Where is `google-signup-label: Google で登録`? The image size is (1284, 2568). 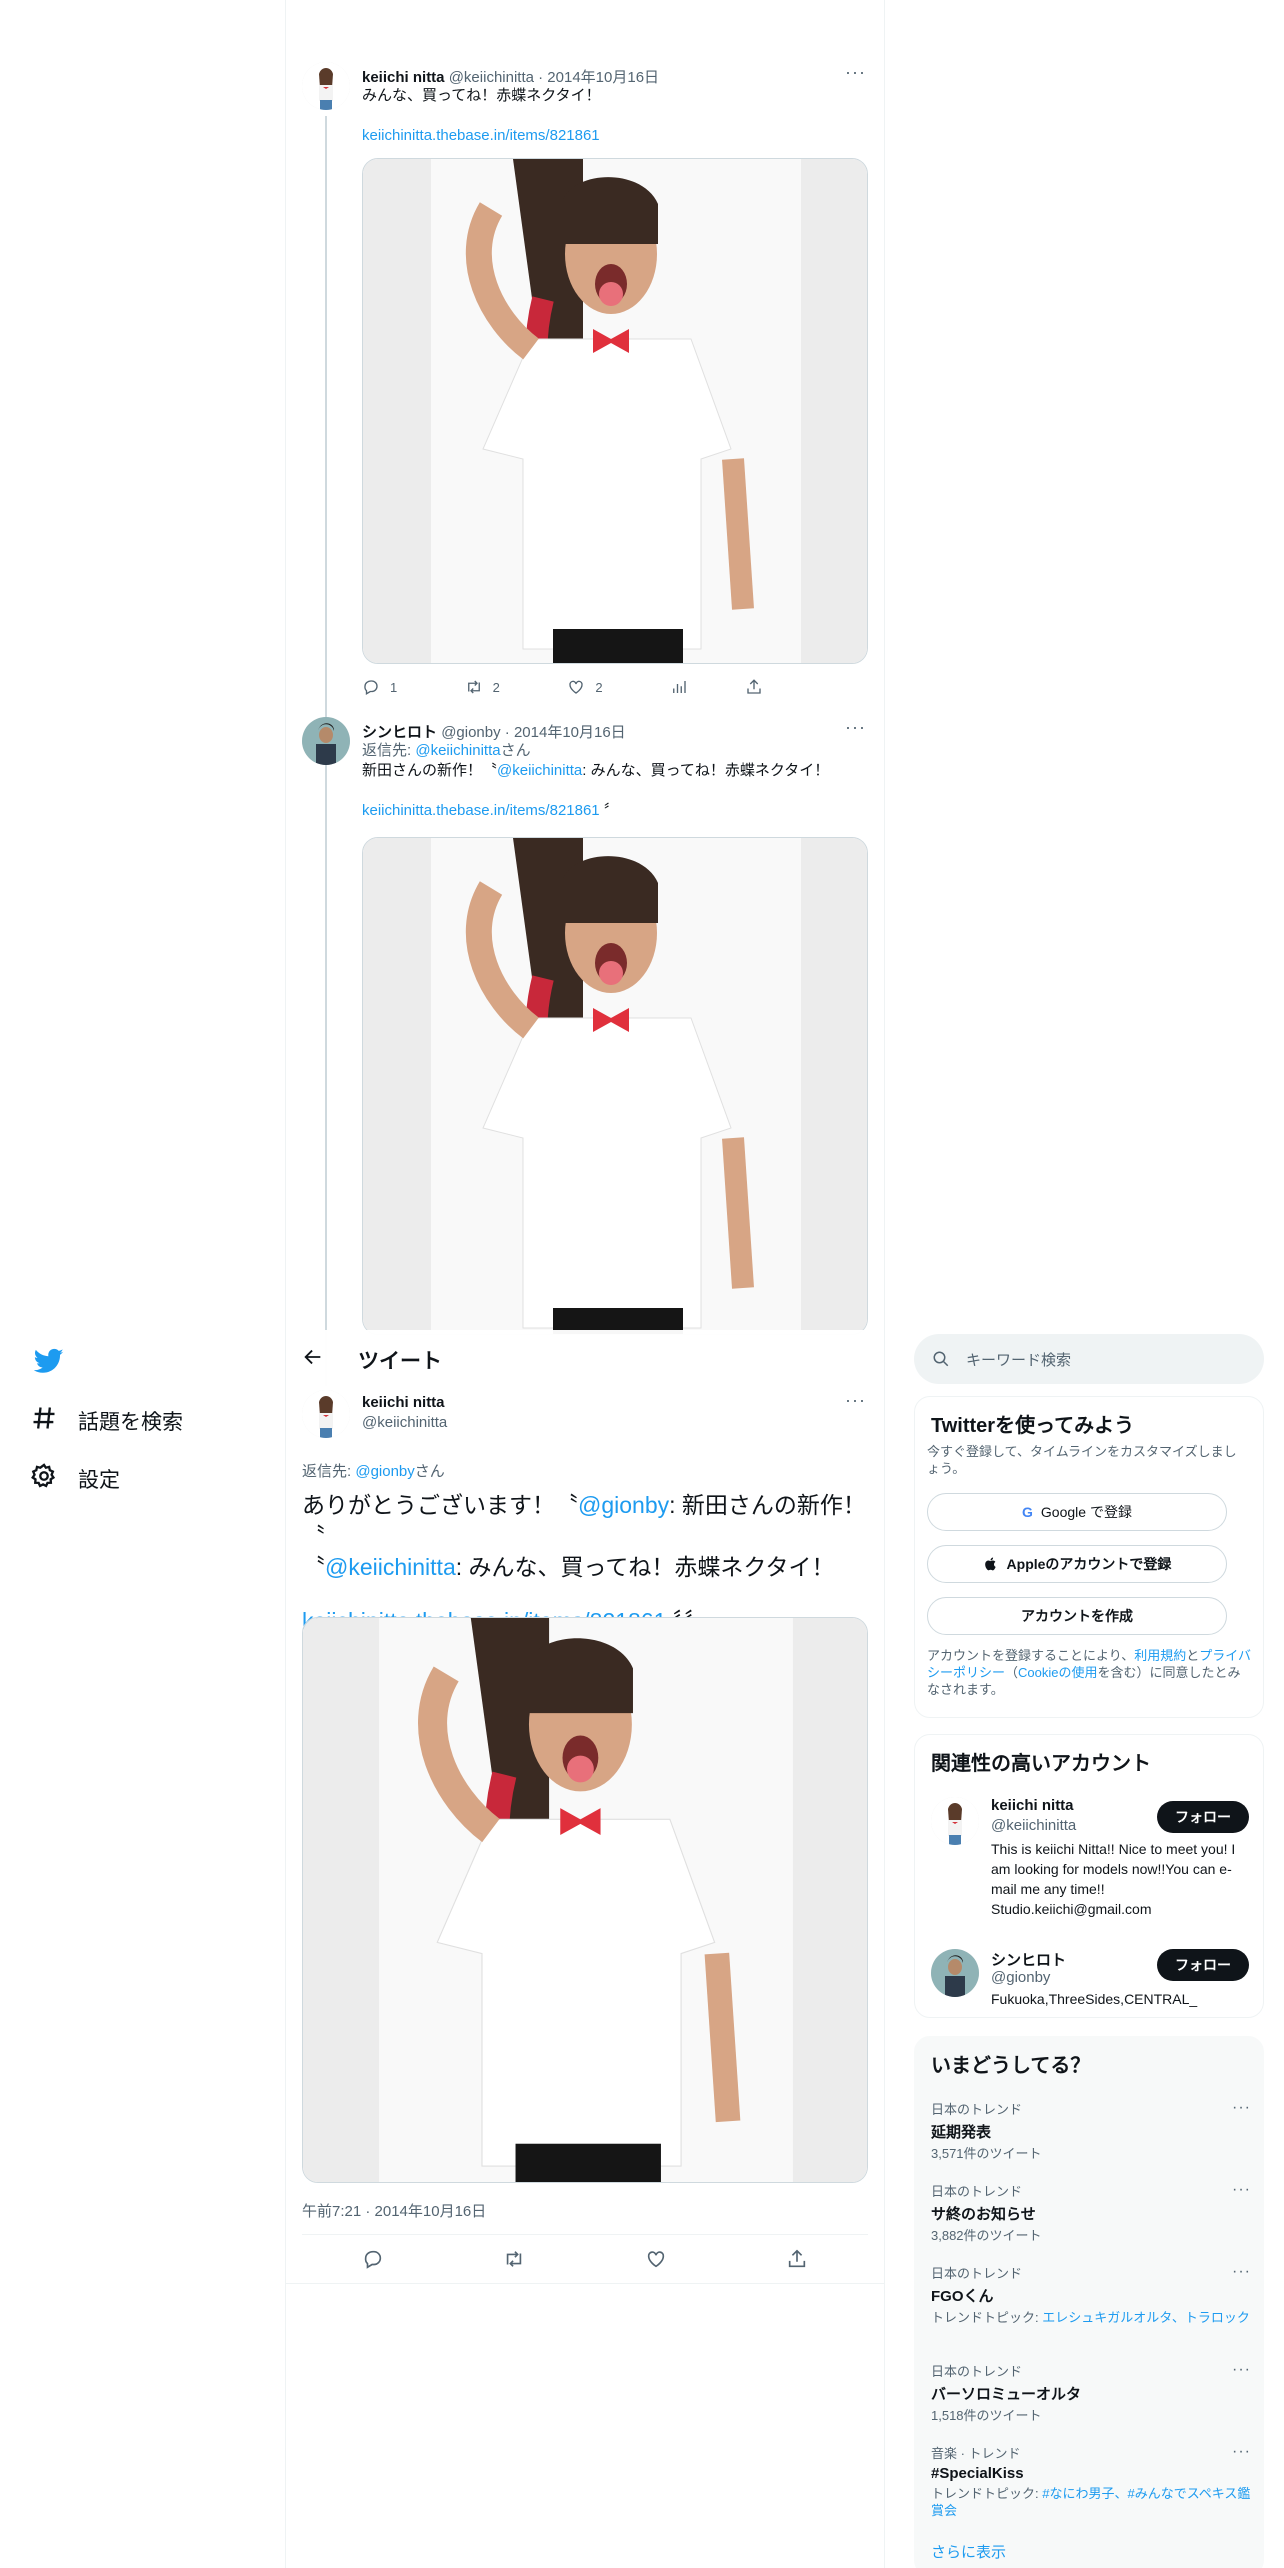 google-signup-label: Google で登録 is located at coordinates (1086, 1512).